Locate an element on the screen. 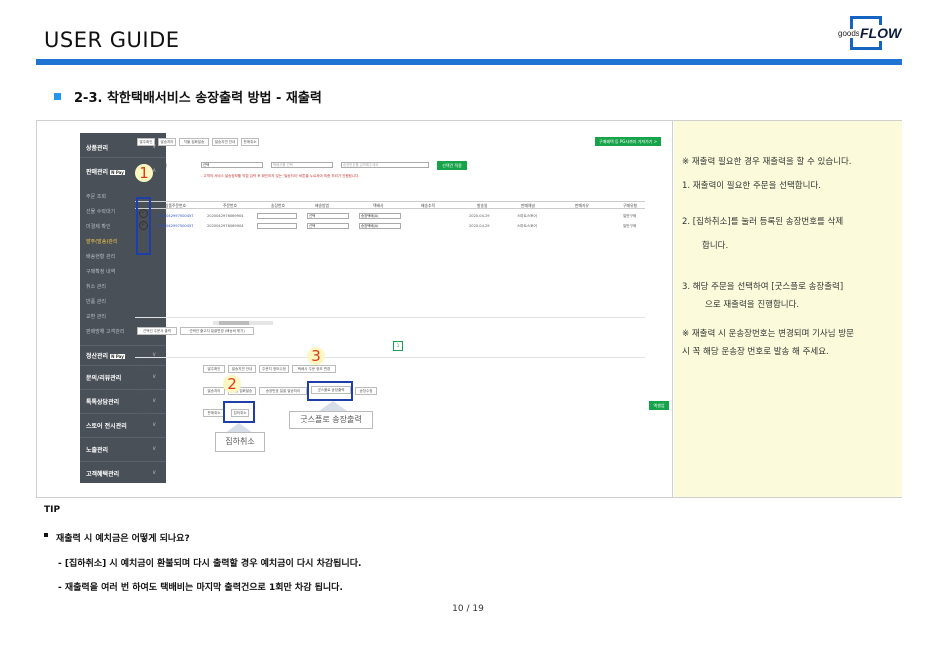 The image size is (936, 648). instruction-line: 2. [집하취소]를 눌러 등록된 송장번호를 삭제 is located at coordinates (763, 222).